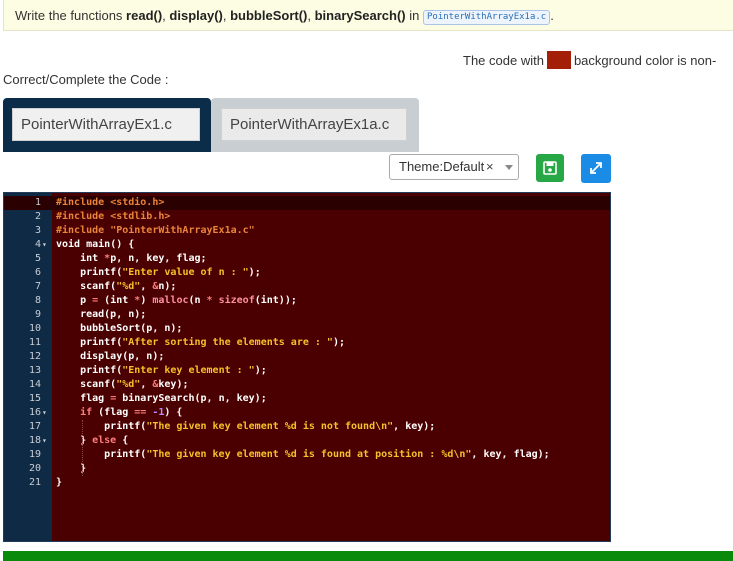 The width and height of the screenshot is (733, 561). I want to click on code-token: bubbleSort(p, n);, so click(119, 328).